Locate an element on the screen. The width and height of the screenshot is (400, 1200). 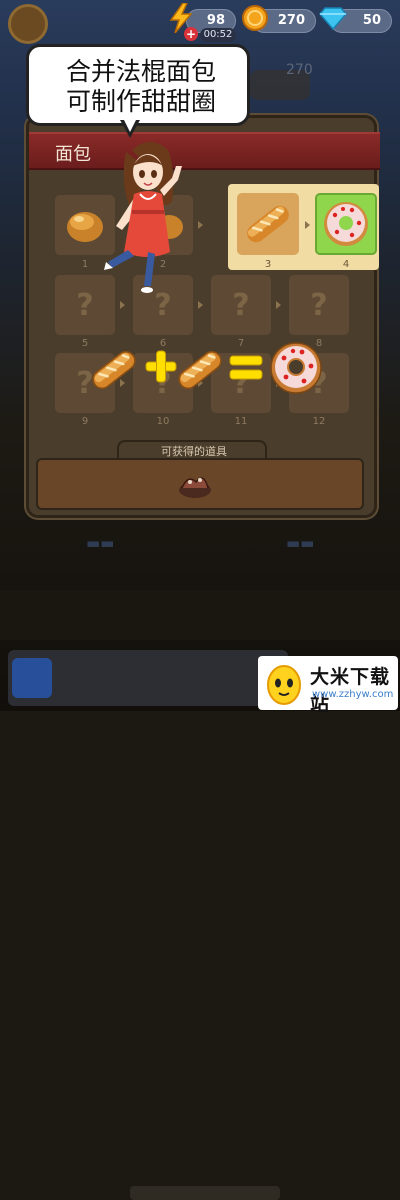
background-label-left: ▬▬ is located at coordinates (100, 543).